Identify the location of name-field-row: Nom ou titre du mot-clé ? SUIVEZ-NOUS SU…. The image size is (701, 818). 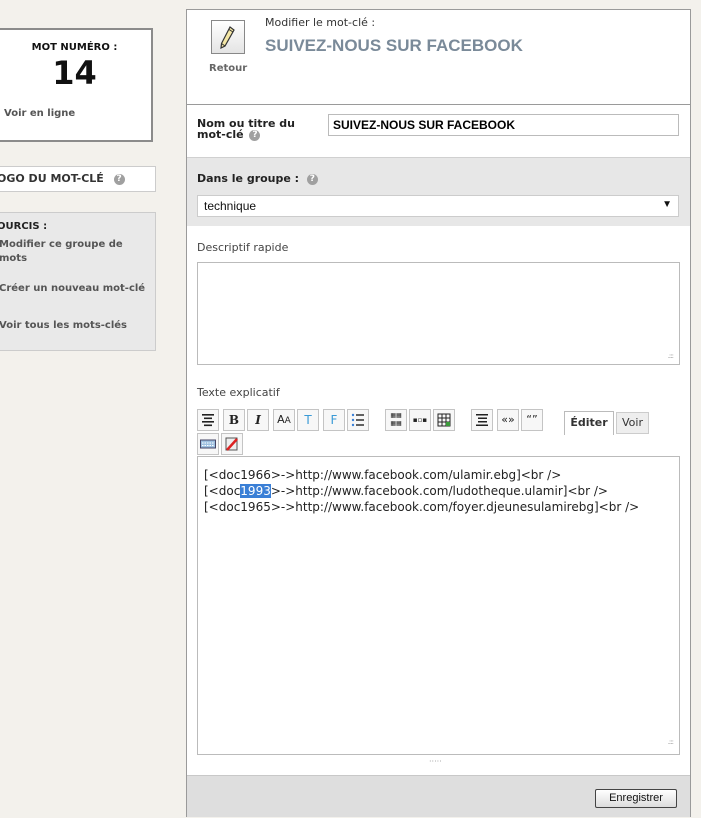
(438, 131).